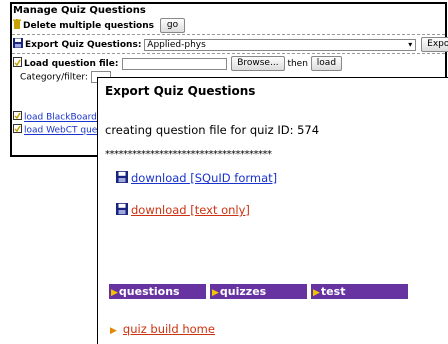 The image size is (448, 344). I want to click on nav-quizzes-label: quizzes, so click(243, 291).